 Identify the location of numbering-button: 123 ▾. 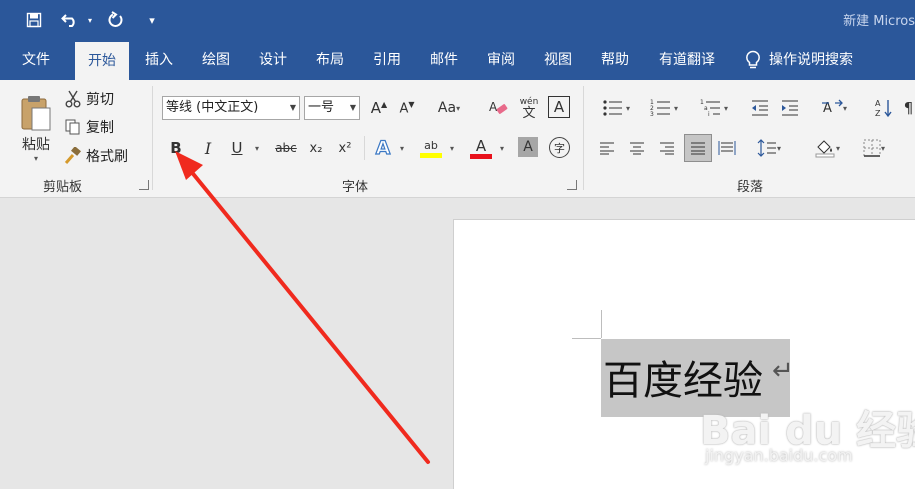
(664, 108).